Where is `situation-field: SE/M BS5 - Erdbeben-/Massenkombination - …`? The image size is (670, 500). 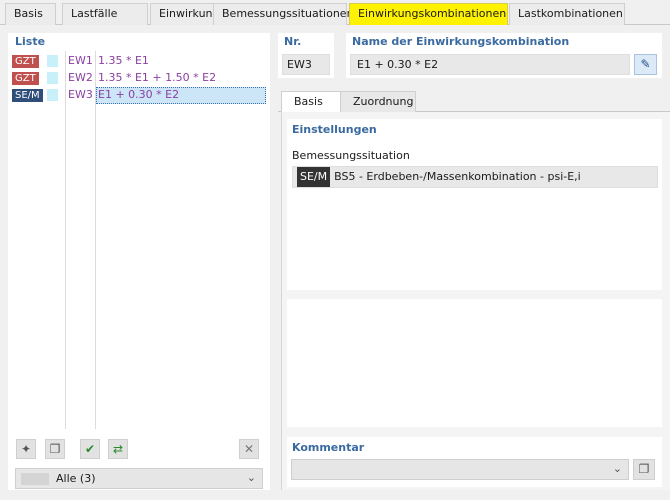
situation-field: SE/M BS5 - Erdbeben-/Massenkombination - … is located at coordinates (475, 177).